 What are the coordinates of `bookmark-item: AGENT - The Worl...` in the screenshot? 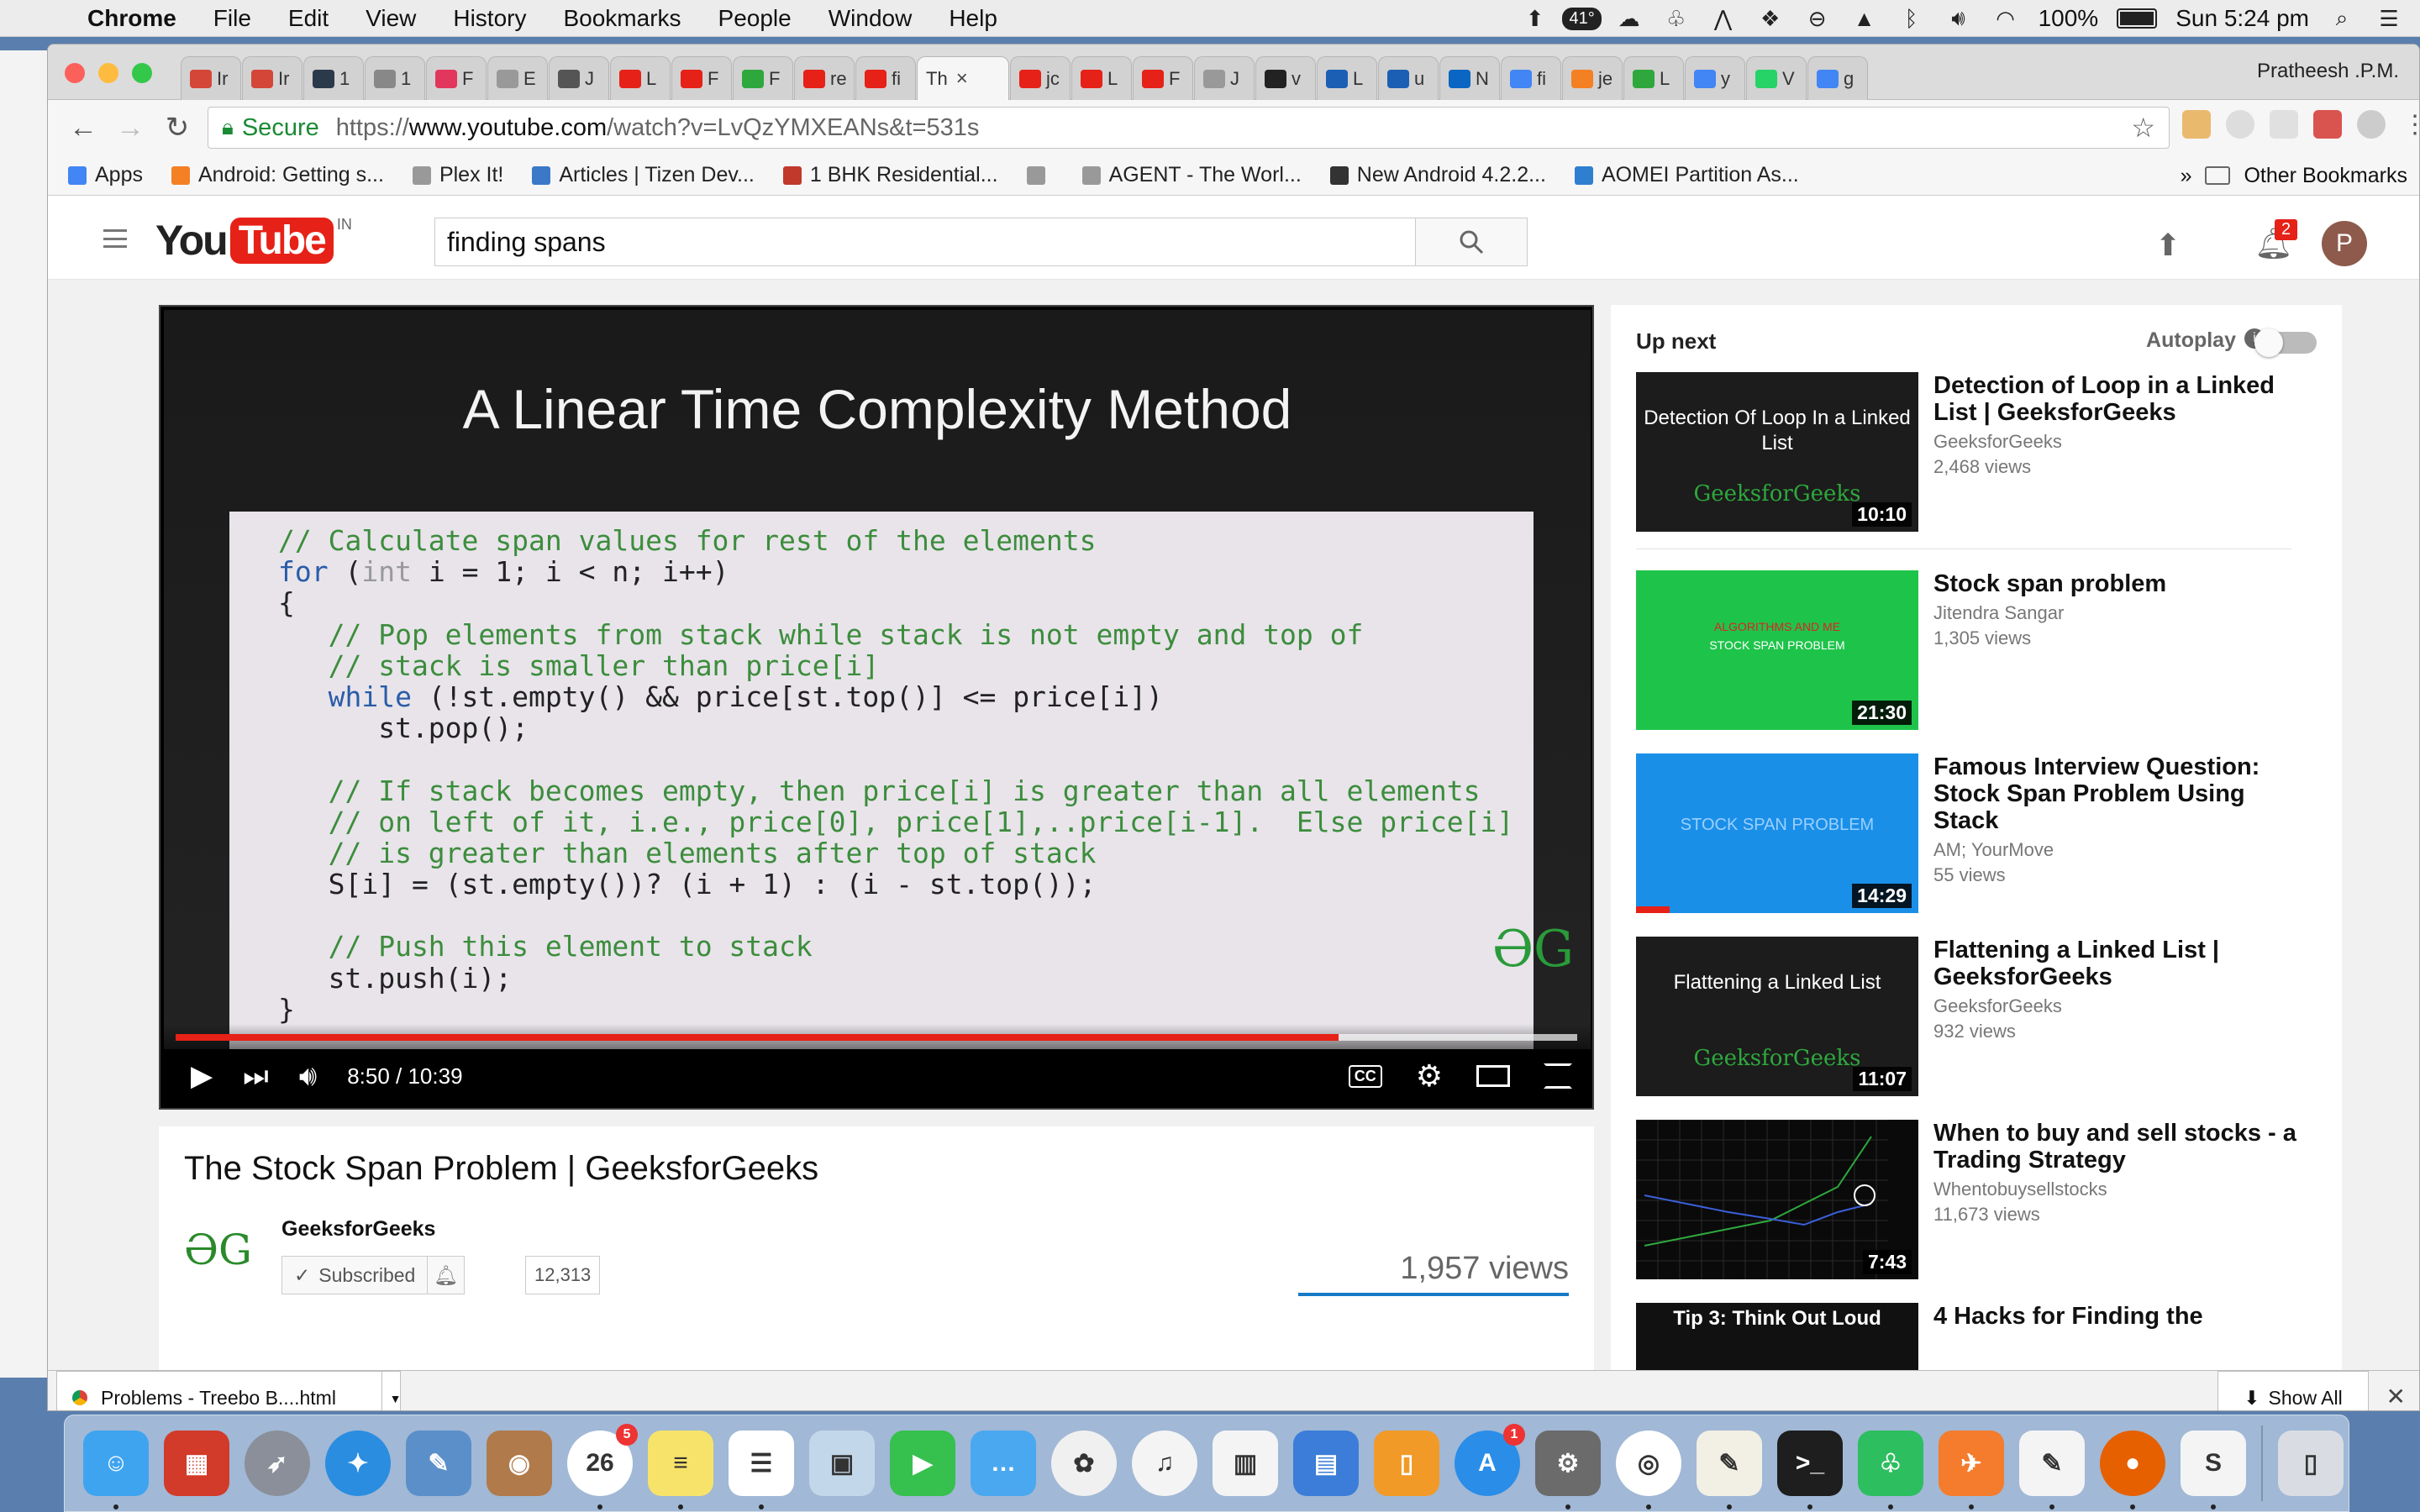 It's located at (1192, 175).